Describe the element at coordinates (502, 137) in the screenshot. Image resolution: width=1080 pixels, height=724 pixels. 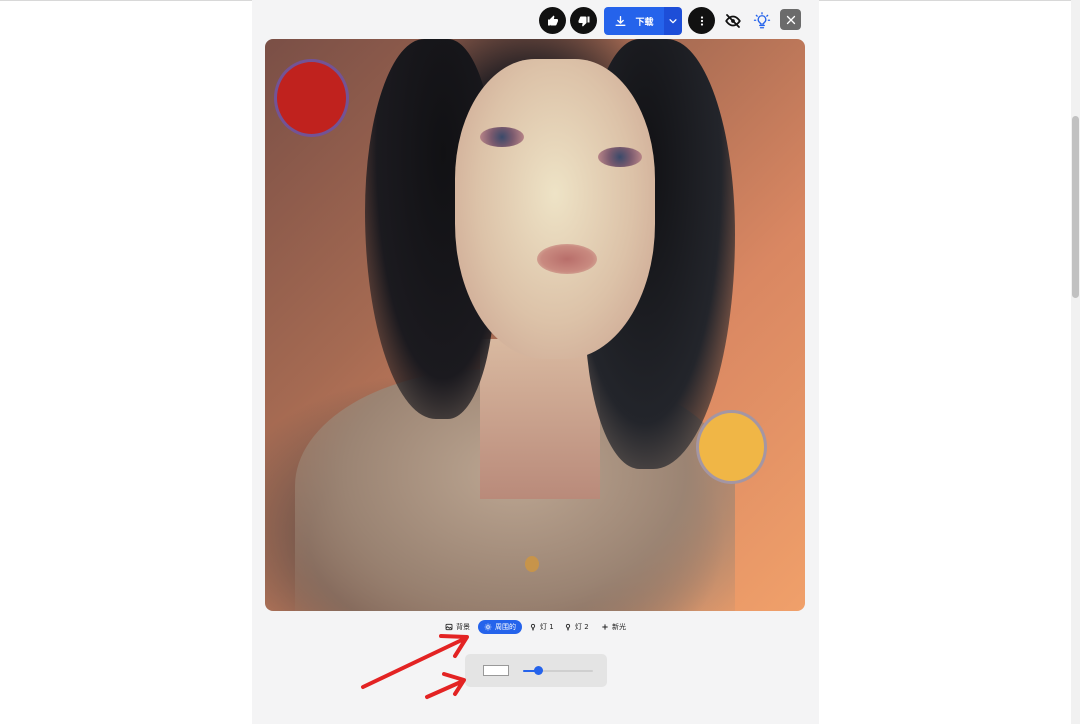
I see `portrait-eye-left` at that location.